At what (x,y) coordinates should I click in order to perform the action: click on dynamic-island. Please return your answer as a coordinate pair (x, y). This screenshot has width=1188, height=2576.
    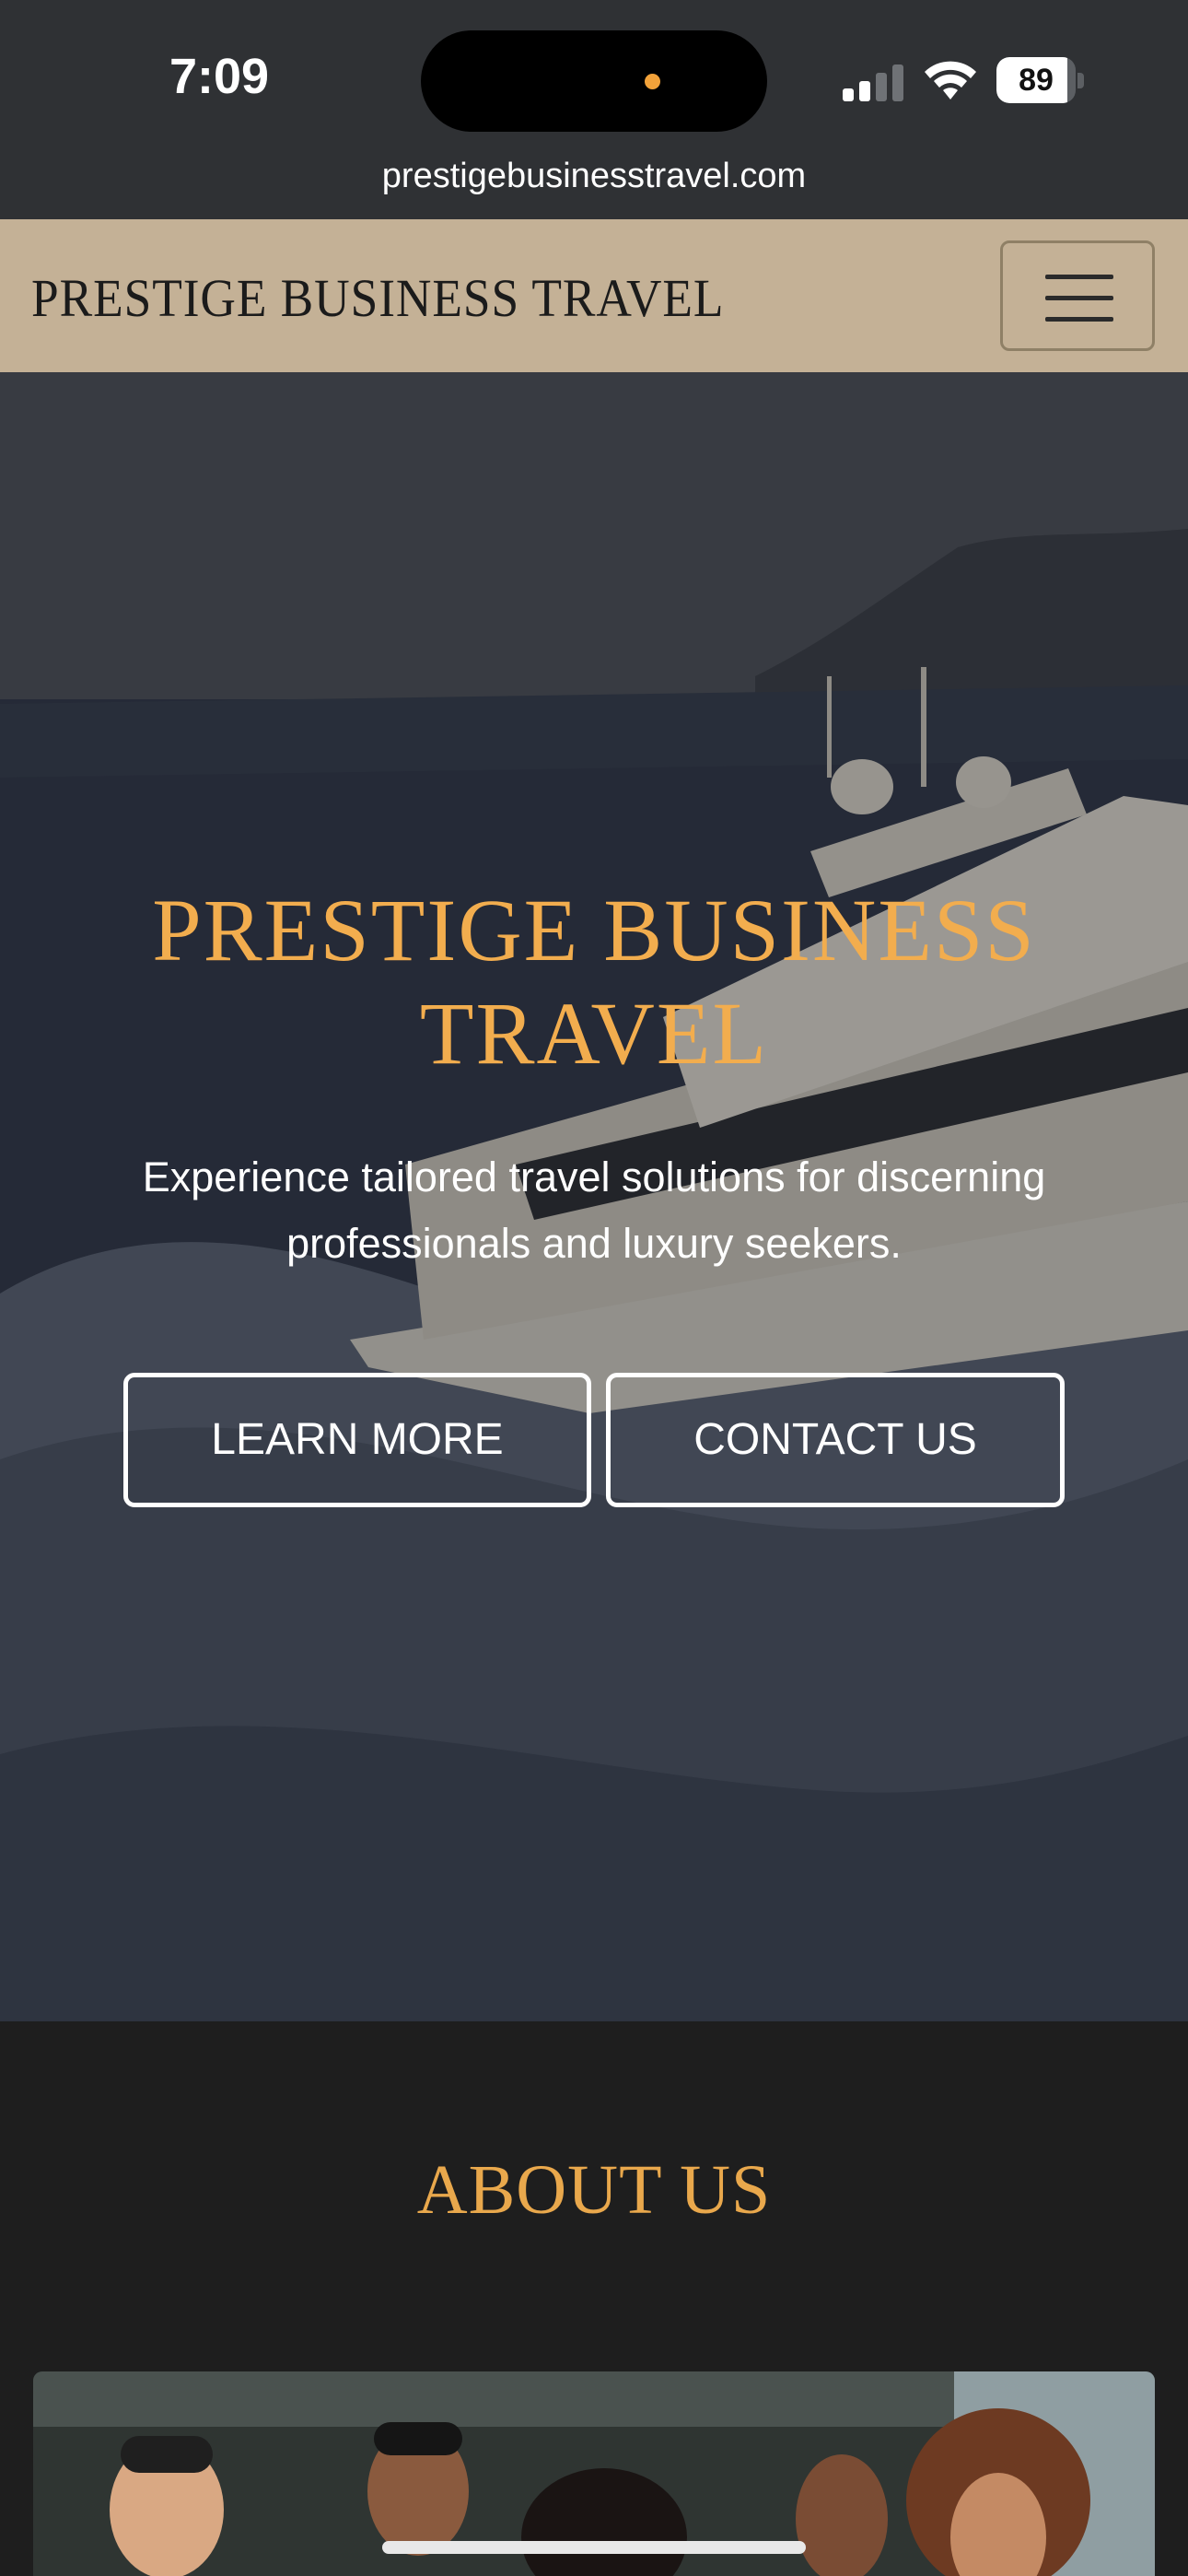
    Looking at the image, I should click on (594, 81).